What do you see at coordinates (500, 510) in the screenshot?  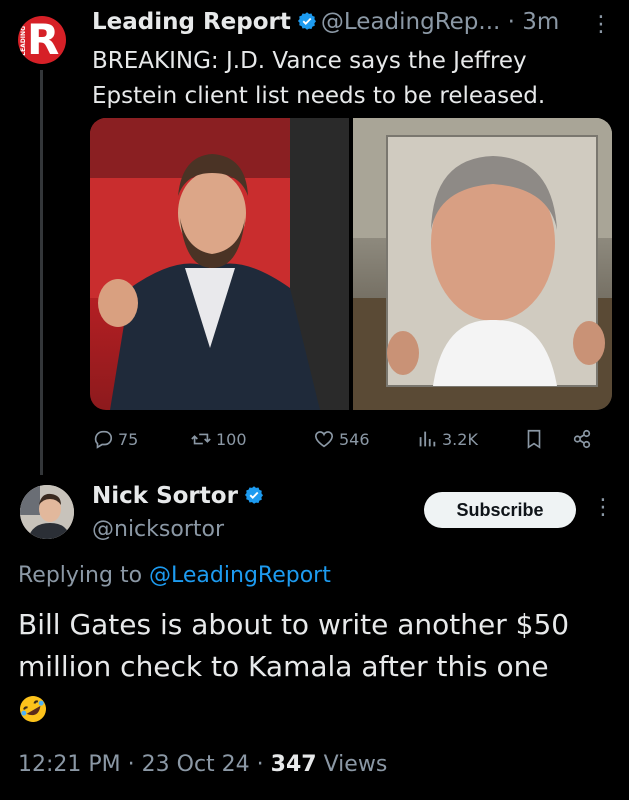 I see `subscribe-button: Subscribe` at bounding box center [500, 510].